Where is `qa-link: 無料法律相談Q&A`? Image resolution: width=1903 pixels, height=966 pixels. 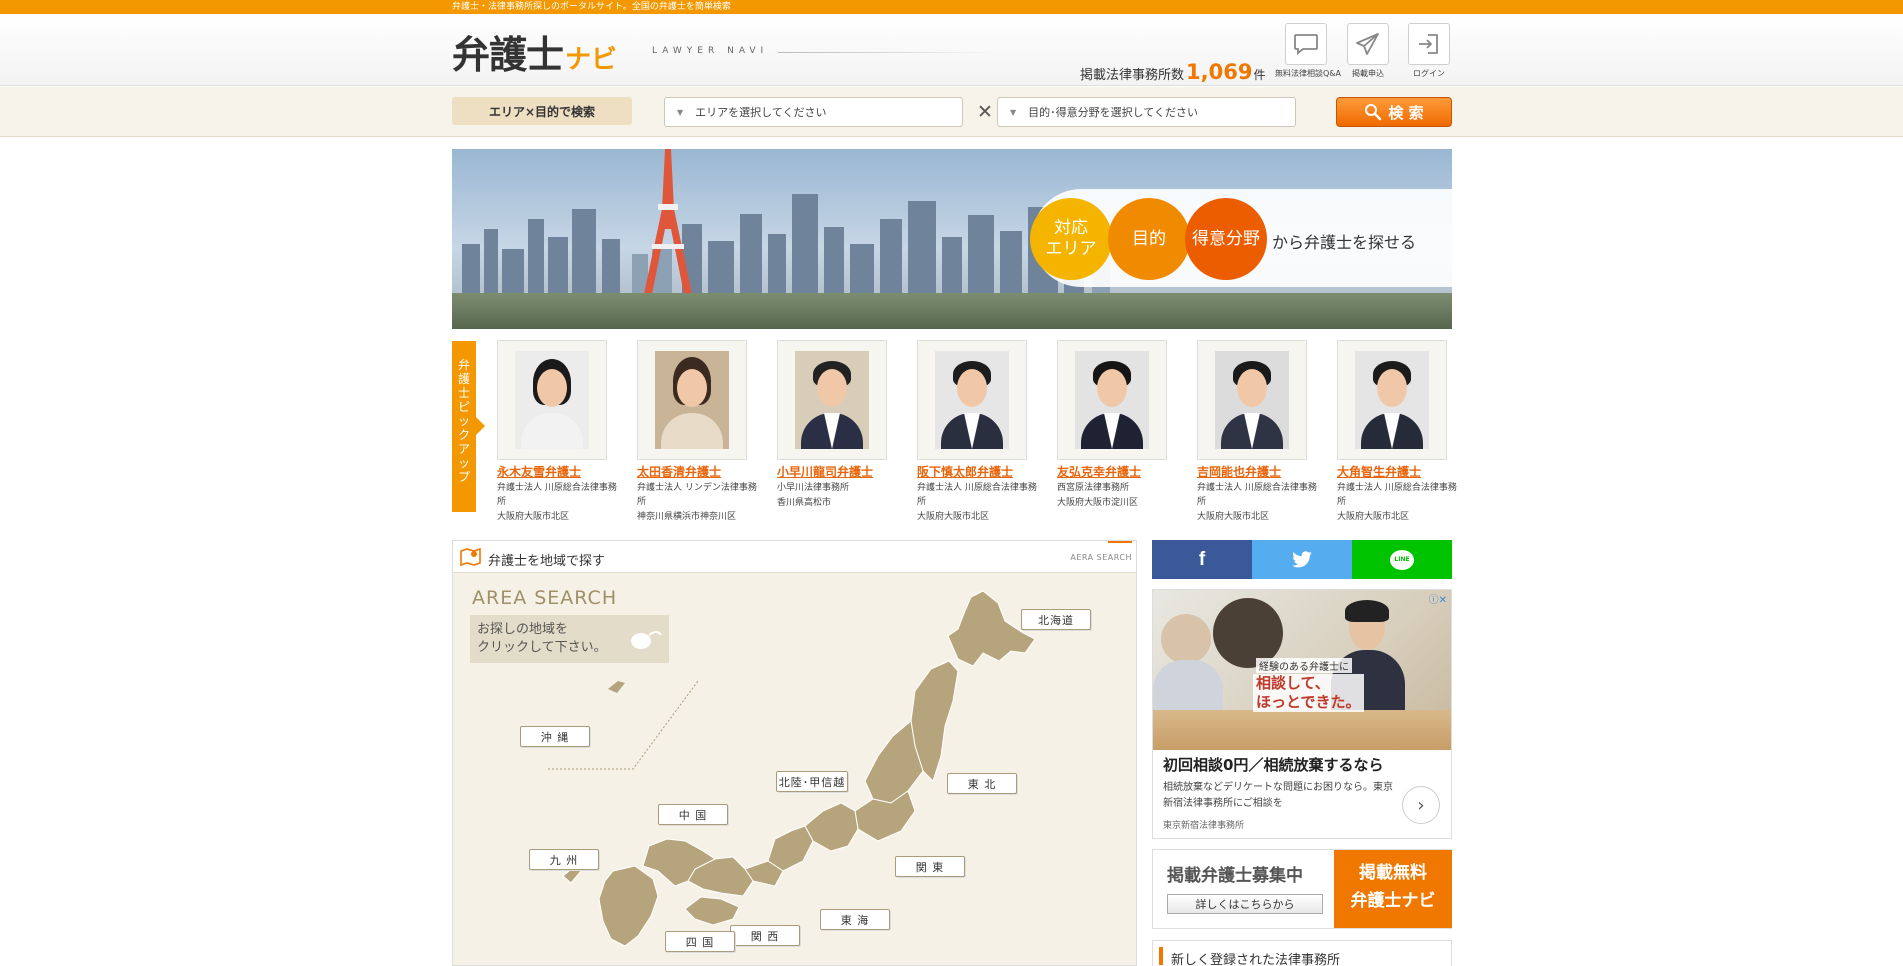 qa-link: 無料法律相談Q&A is located at coordinates (1308, 51).